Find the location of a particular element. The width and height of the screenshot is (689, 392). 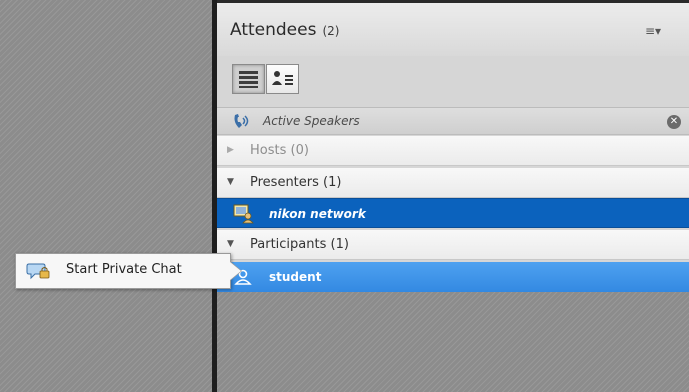

presenter-icon is located at coordinates (243, 214).